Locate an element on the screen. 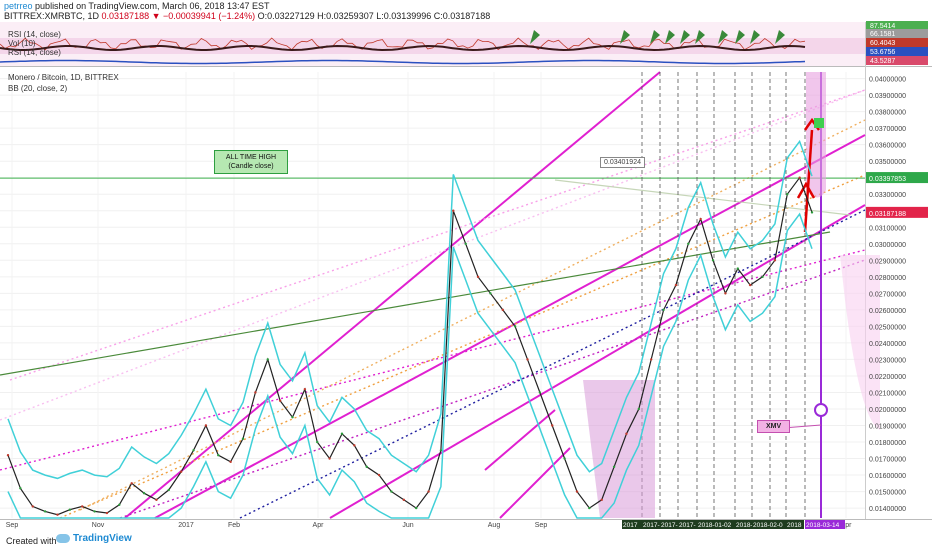 This screenshot has width=932, height=550. indicator-value-badges: 87.541466.1581 60.4043 53.6756 43.5287 is located at coordinates (897, 43).